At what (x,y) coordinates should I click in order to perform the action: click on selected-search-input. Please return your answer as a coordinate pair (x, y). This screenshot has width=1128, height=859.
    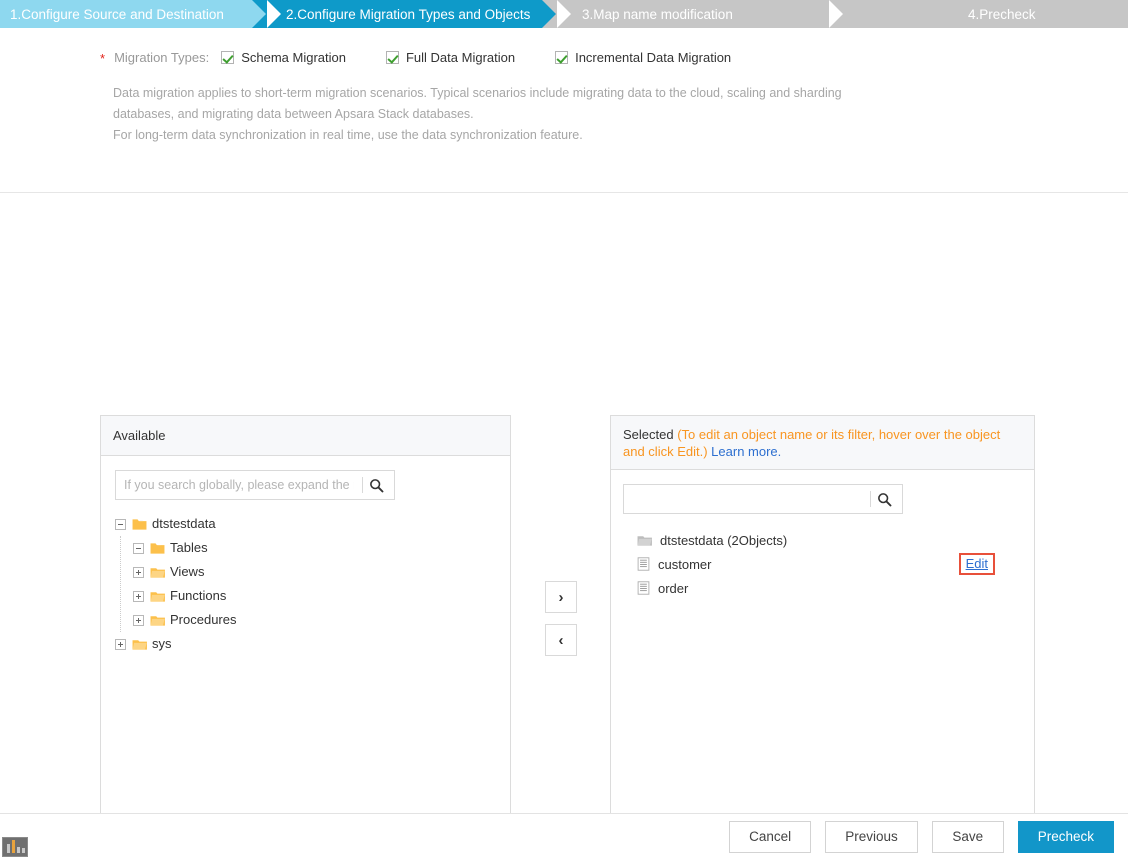
    Looking at the image, I should click on (747, 499).